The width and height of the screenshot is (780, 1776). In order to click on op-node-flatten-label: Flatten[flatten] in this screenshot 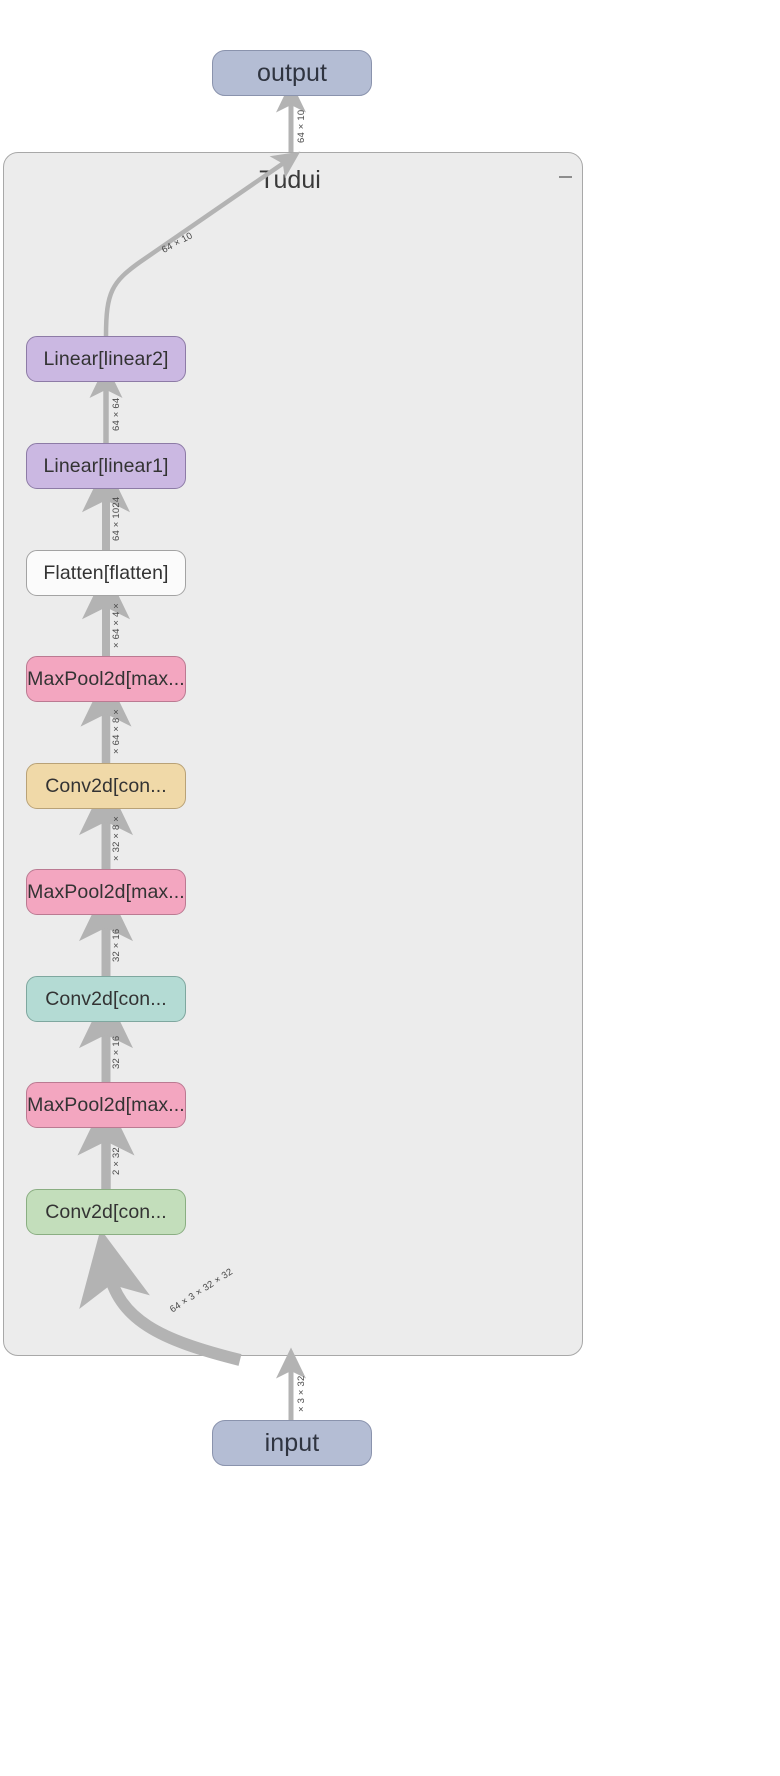, I will do `click(106, 572)`.